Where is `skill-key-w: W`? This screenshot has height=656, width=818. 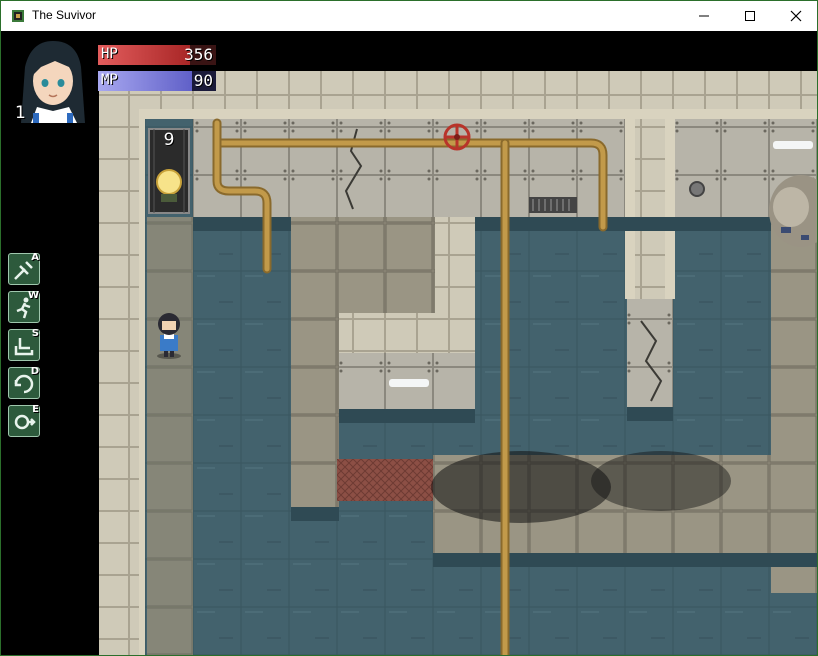
skill-key-w: W is located at coordinates (33, 295).